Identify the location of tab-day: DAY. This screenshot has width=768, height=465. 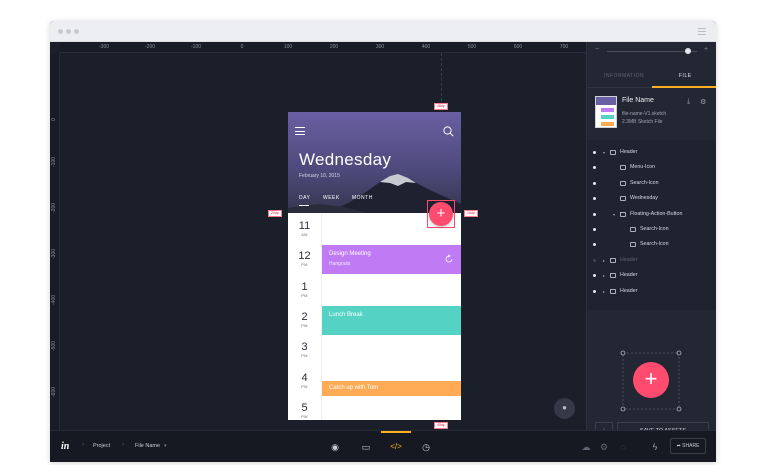
(304, 198).